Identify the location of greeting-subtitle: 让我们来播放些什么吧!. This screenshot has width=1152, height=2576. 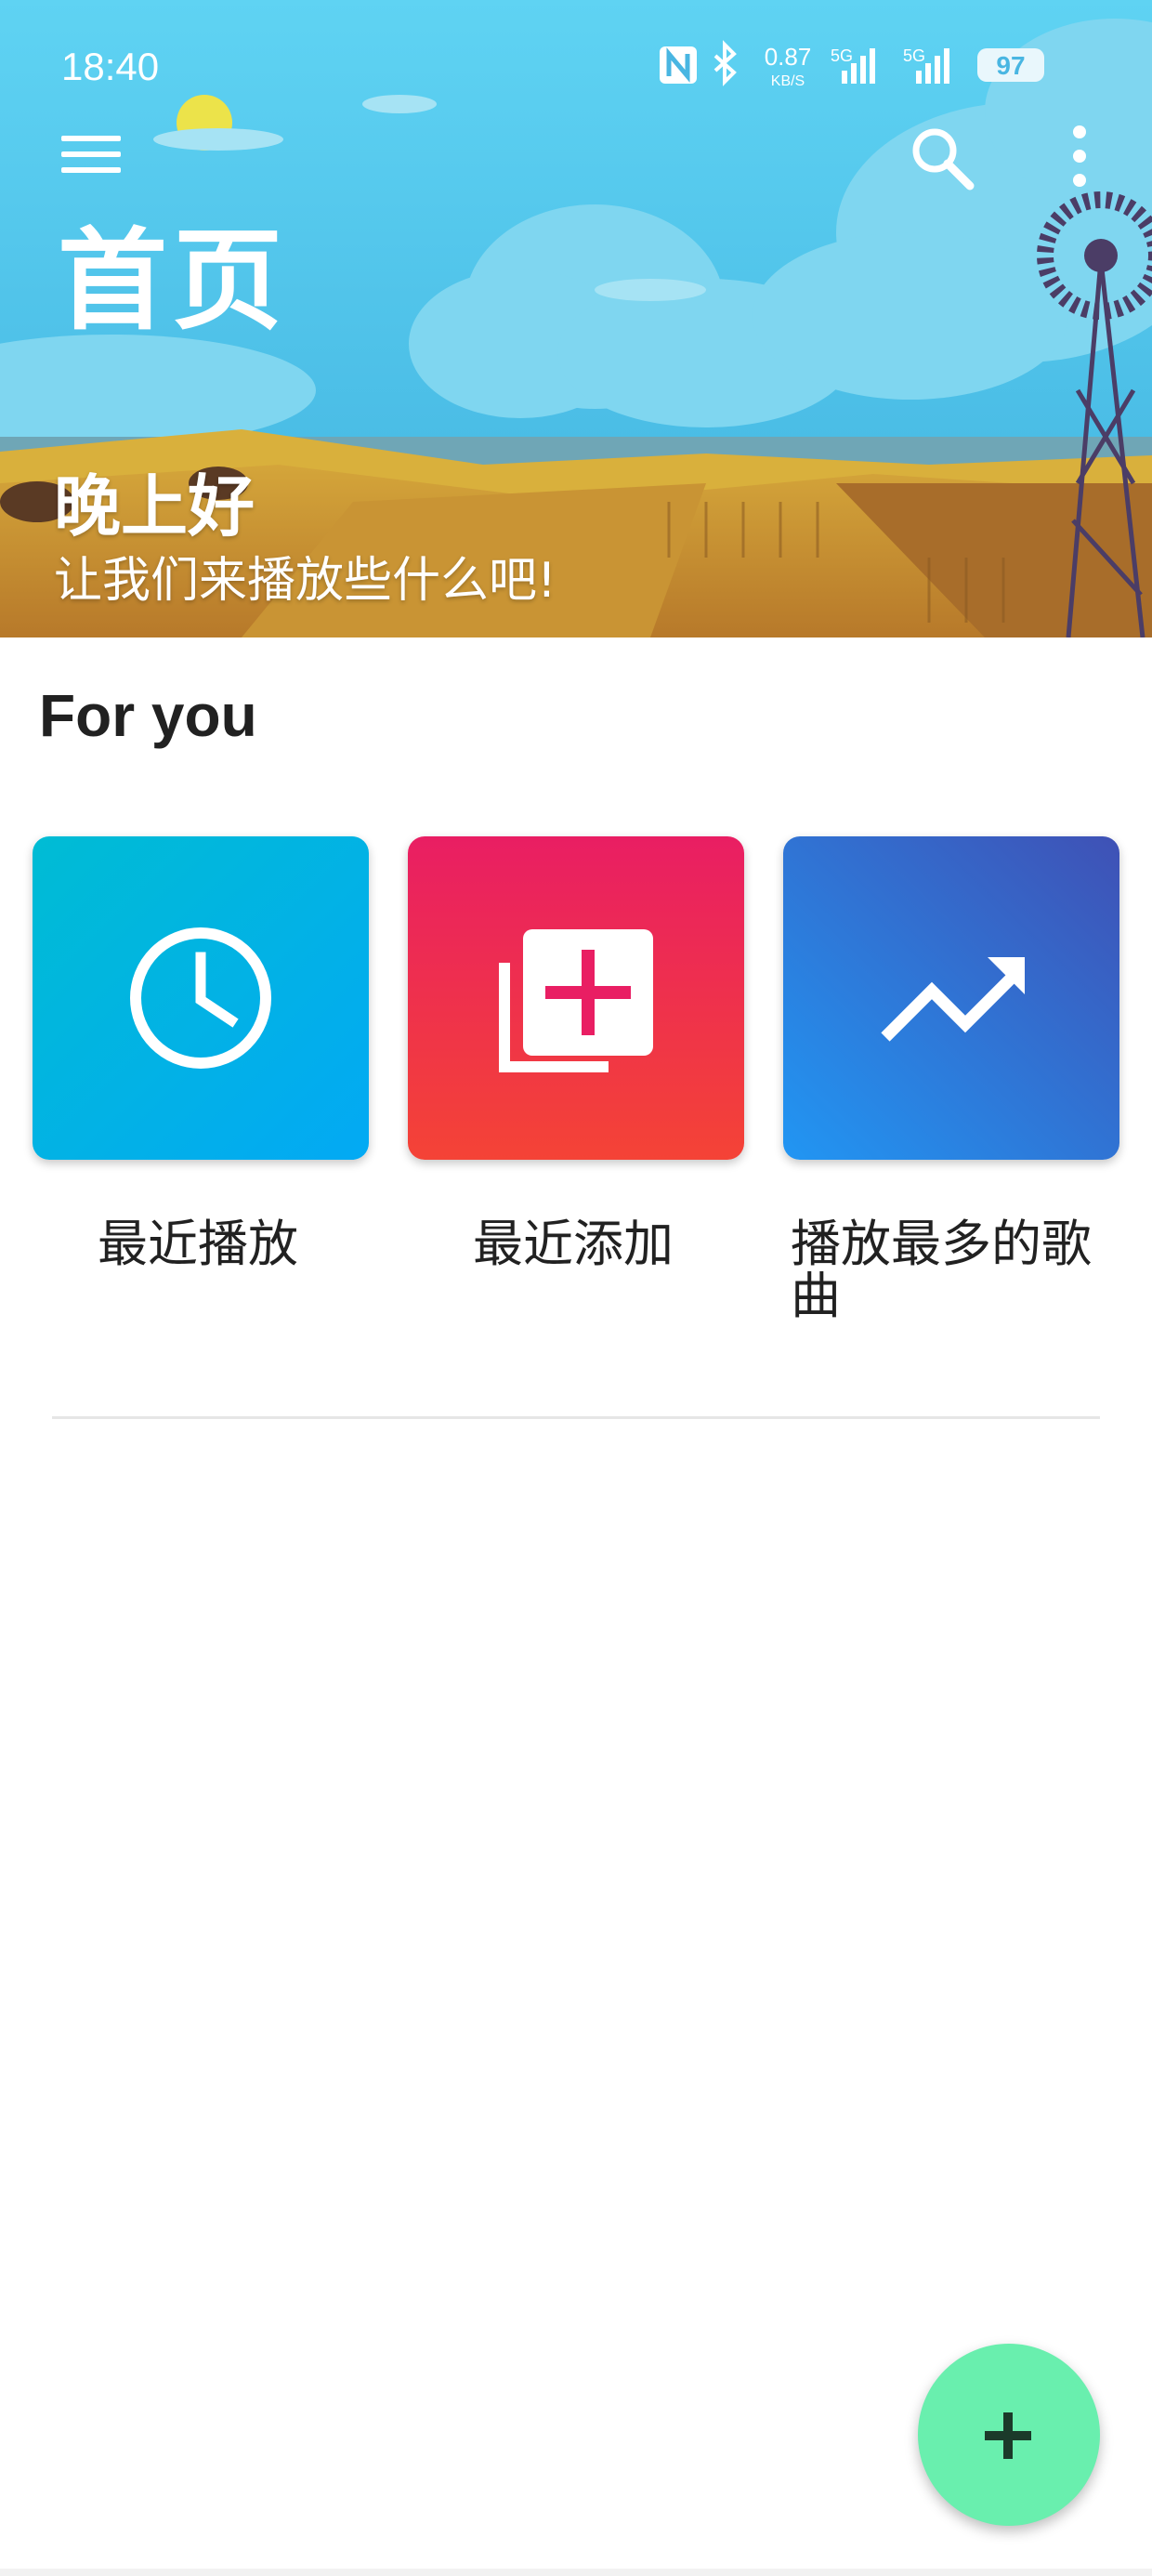
(305, 581).